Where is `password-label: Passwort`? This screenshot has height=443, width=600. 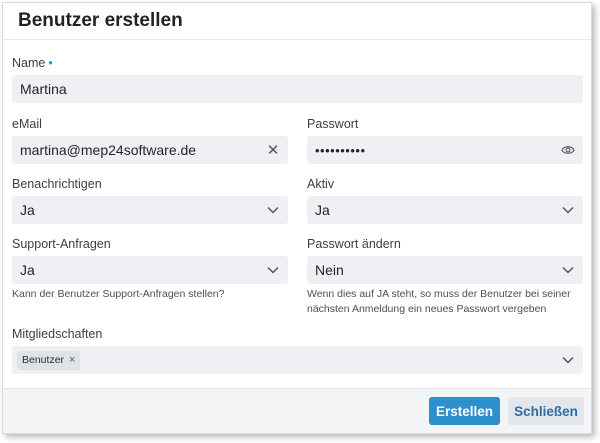 password-label: Passwort is located at coordinates (333, 124).